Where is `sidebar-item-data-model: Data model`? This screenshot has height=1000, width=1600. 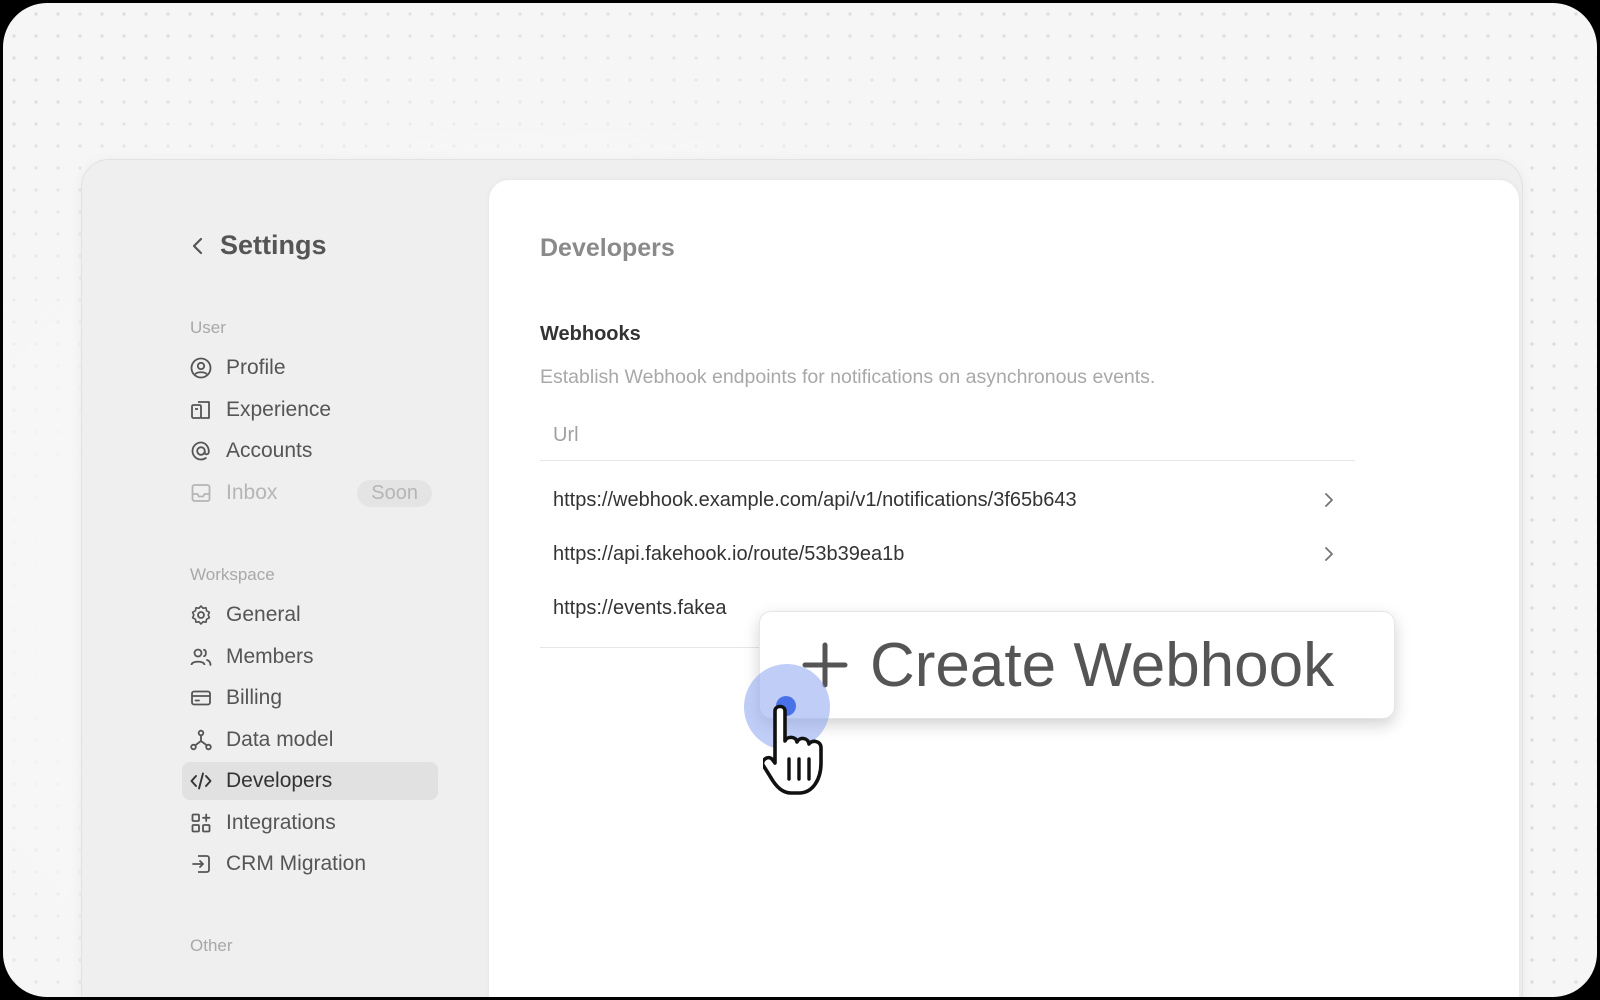
sidebar-item-data-model: Data model is located at coordinates (310, 740).